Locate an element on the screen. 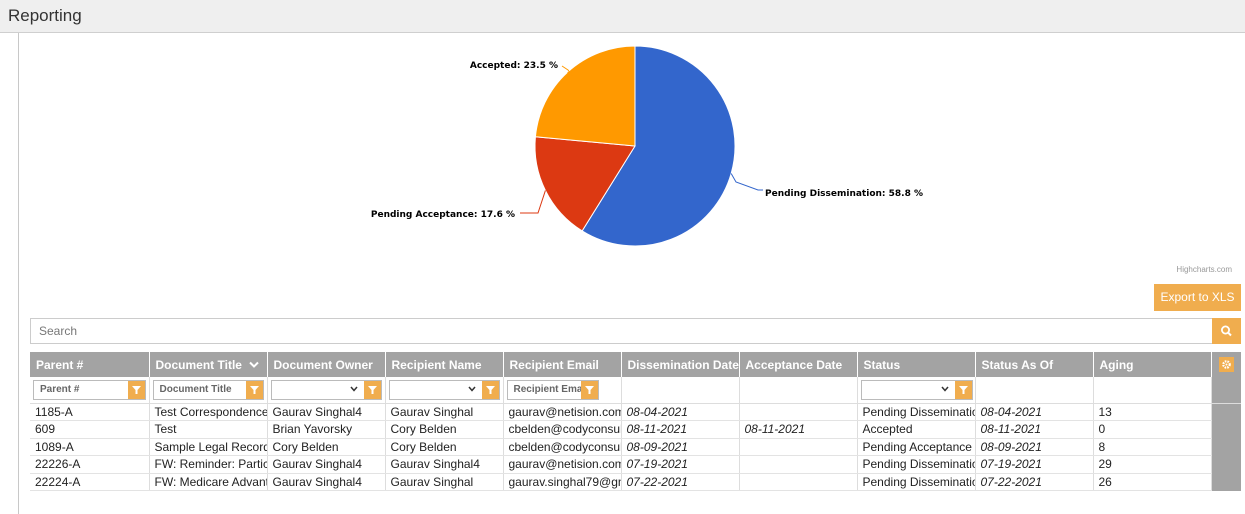  filter-cell-status is located at coordinates (916, 390).